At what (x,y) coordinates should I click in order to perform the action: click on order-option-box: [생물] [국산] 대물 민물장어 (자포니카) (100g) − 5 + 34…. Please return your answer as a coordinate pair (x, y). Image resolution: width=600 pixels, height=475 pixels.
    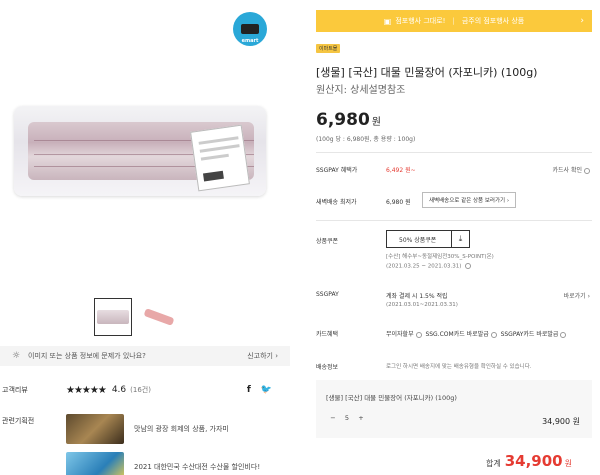
    Looking at the image, I should click on (454, 409).